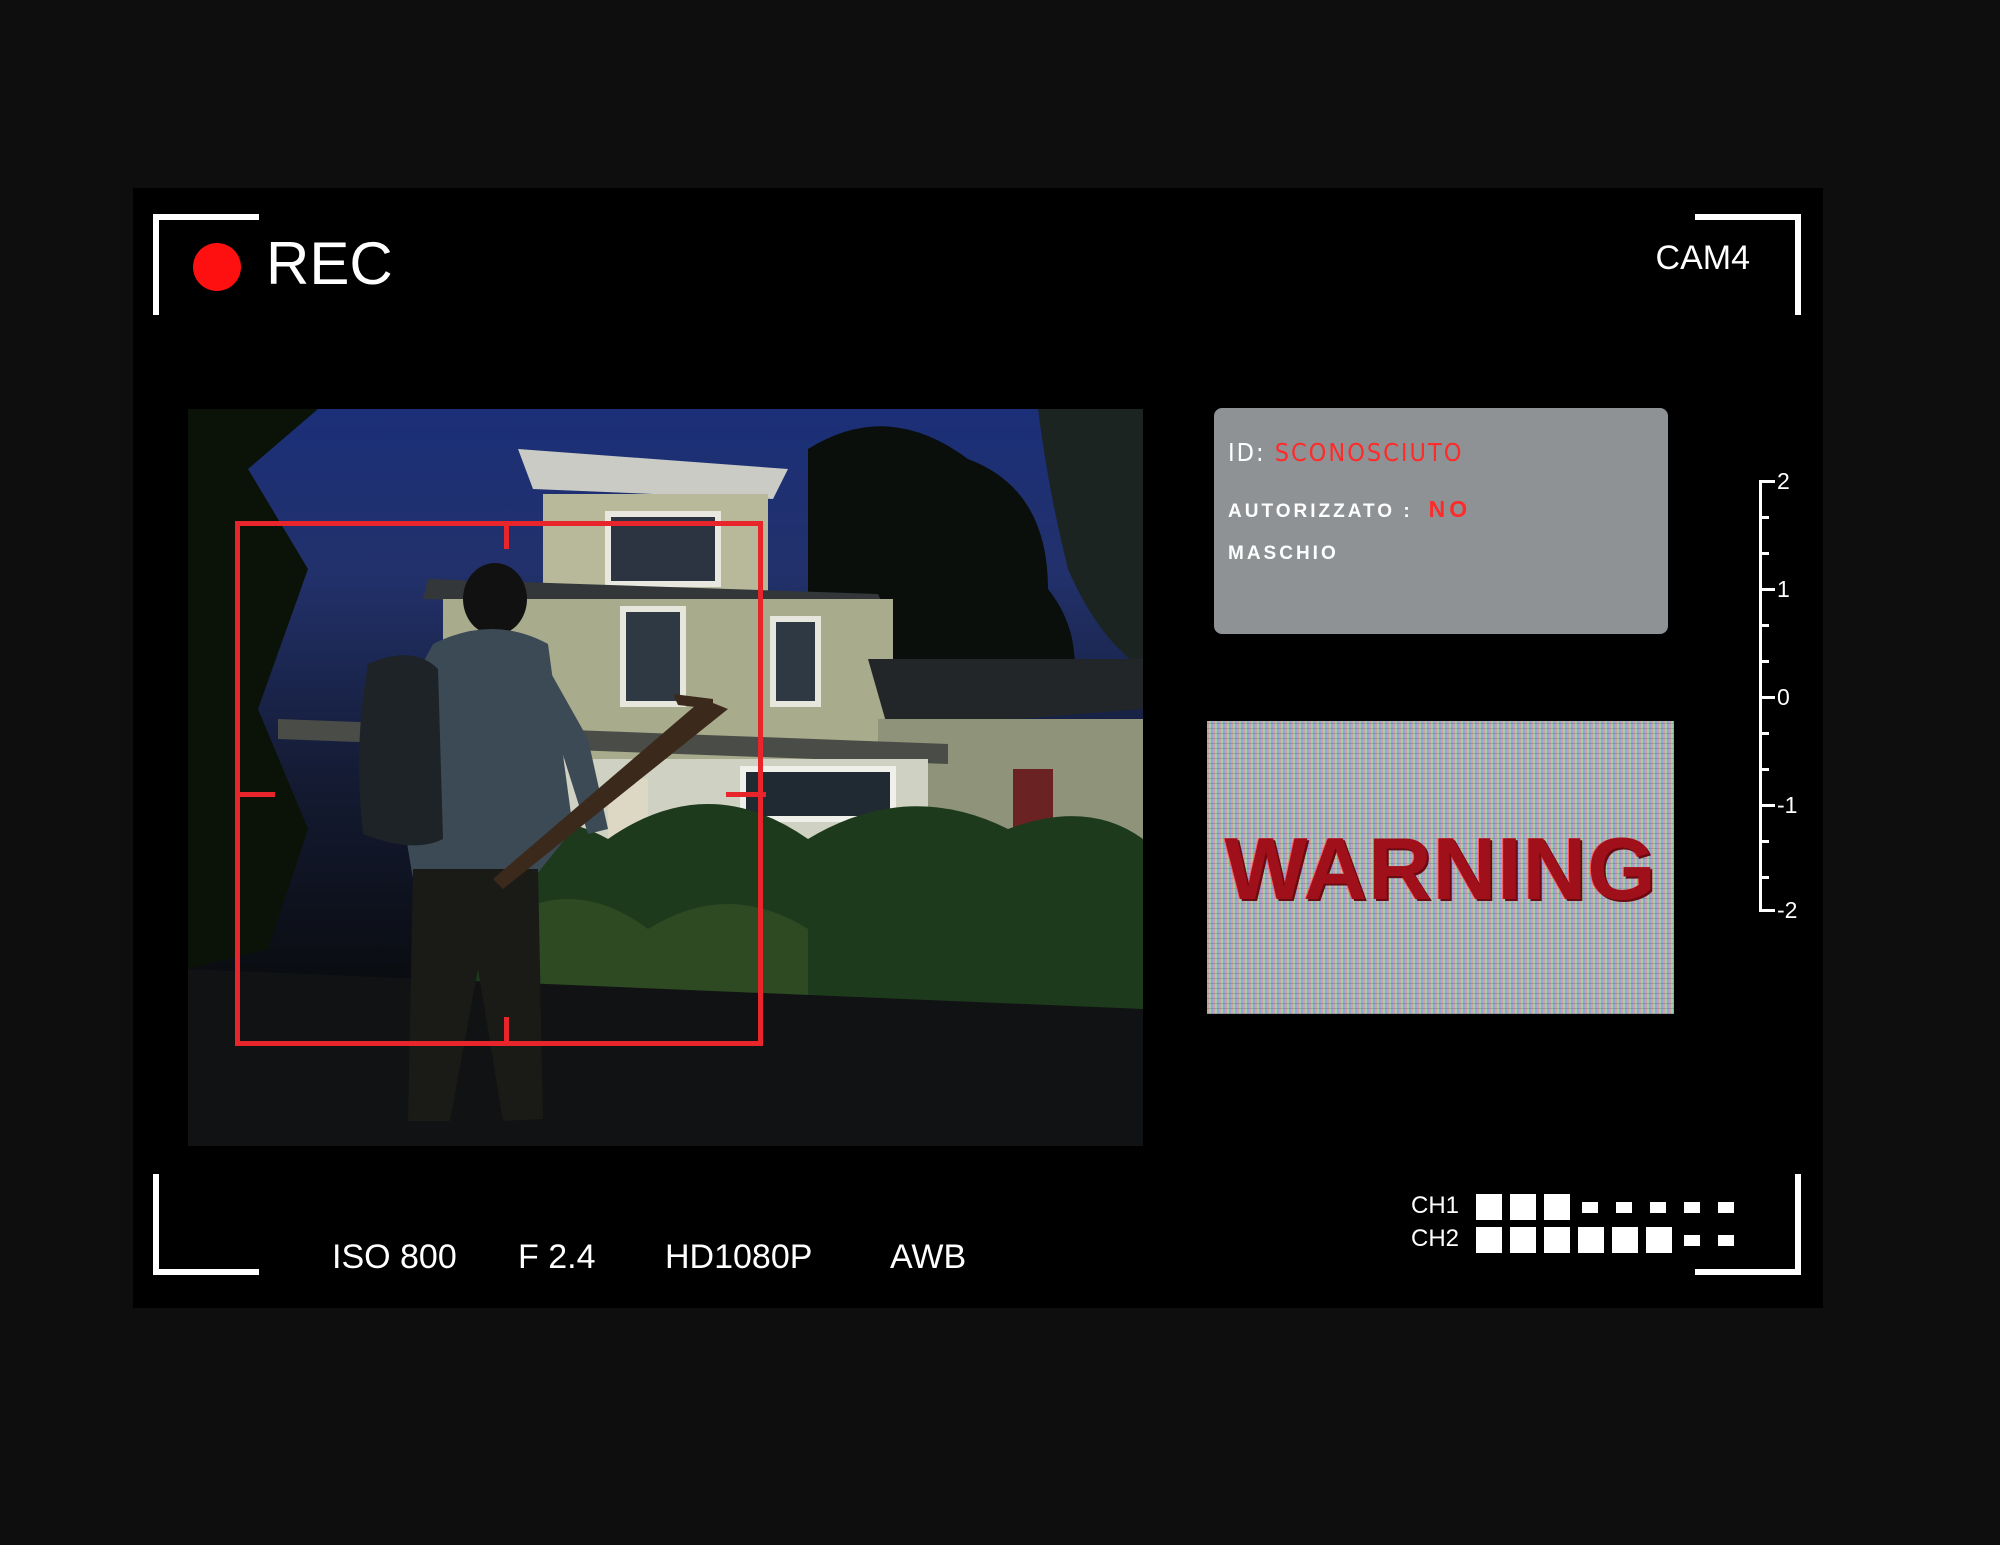 The image size is (2000, 1545). Describe the element at coordinates (1283, 553) in the screenshot. I see `subject-gender: MASCHIO` at that location.